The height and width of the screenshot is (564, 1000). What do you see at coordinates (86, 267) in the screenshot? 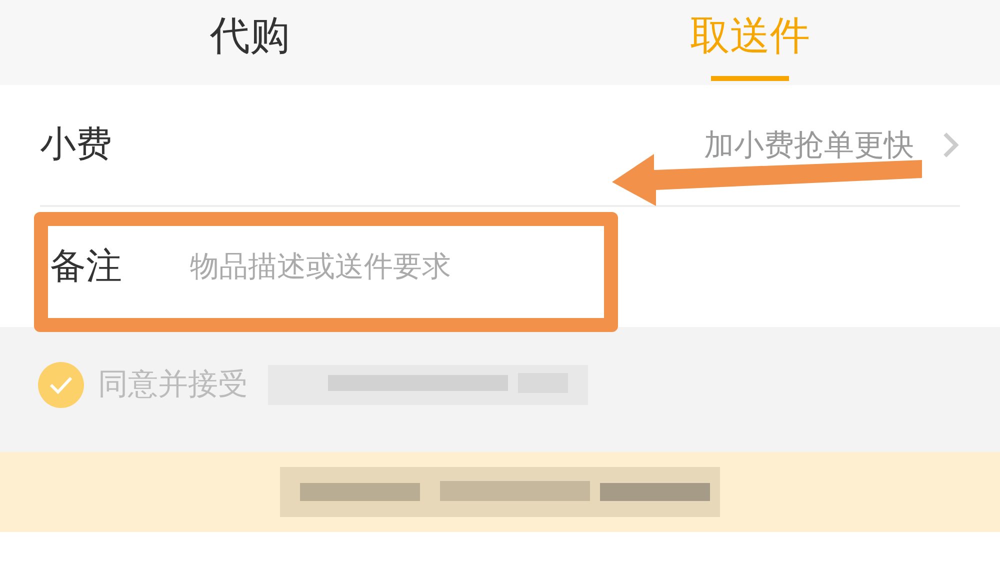
I see `note-label: 备注` at bounding box center [86, 267].